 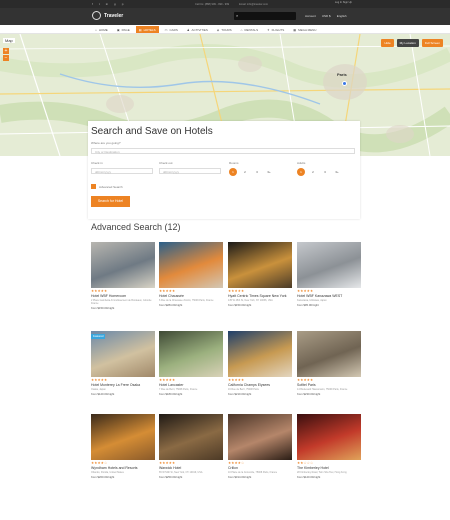 What do you see at coordinates (387, 43) in the screenshot?
I see `hide-map-button: Hide` at bounding box center [387, 43].